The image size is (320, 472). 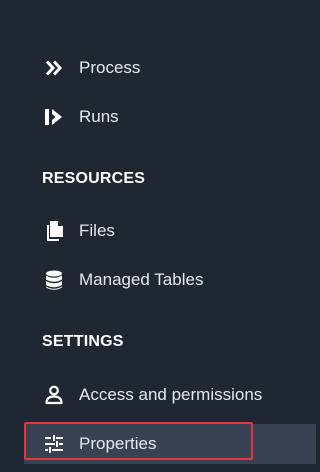 I want to click on nav-item-managed-tables: Managed Tables, so click(x=160, y=280).